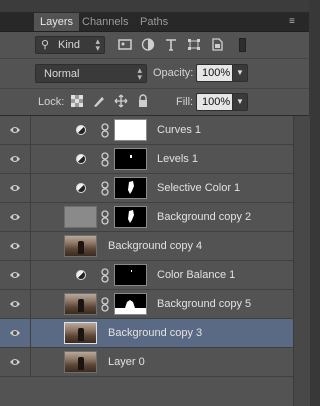 Image resolution: width=320 pixels, height=406 pixels. I want to click on layer-row: Levels 1, so click(146, 159).